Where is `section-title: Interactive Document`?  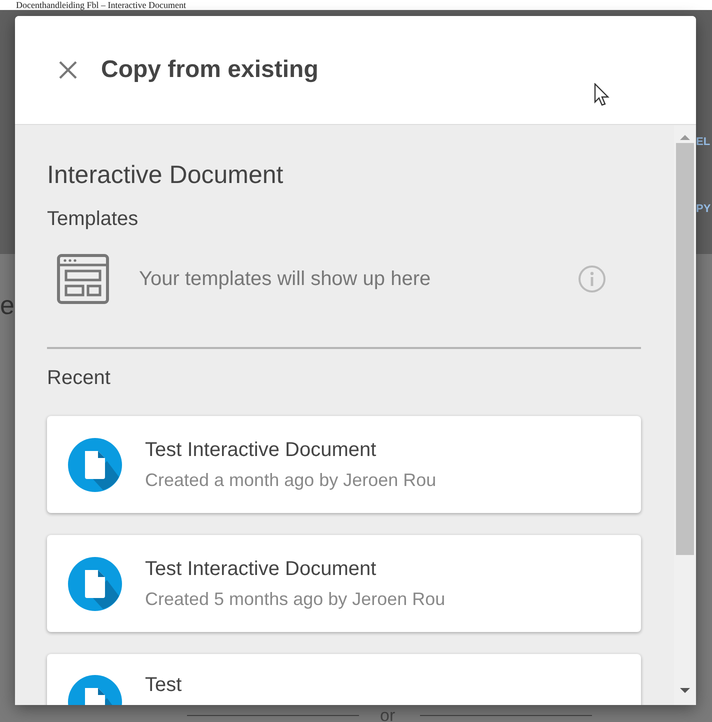 section-title: Interactive Document is located at coordinates (165, 175).